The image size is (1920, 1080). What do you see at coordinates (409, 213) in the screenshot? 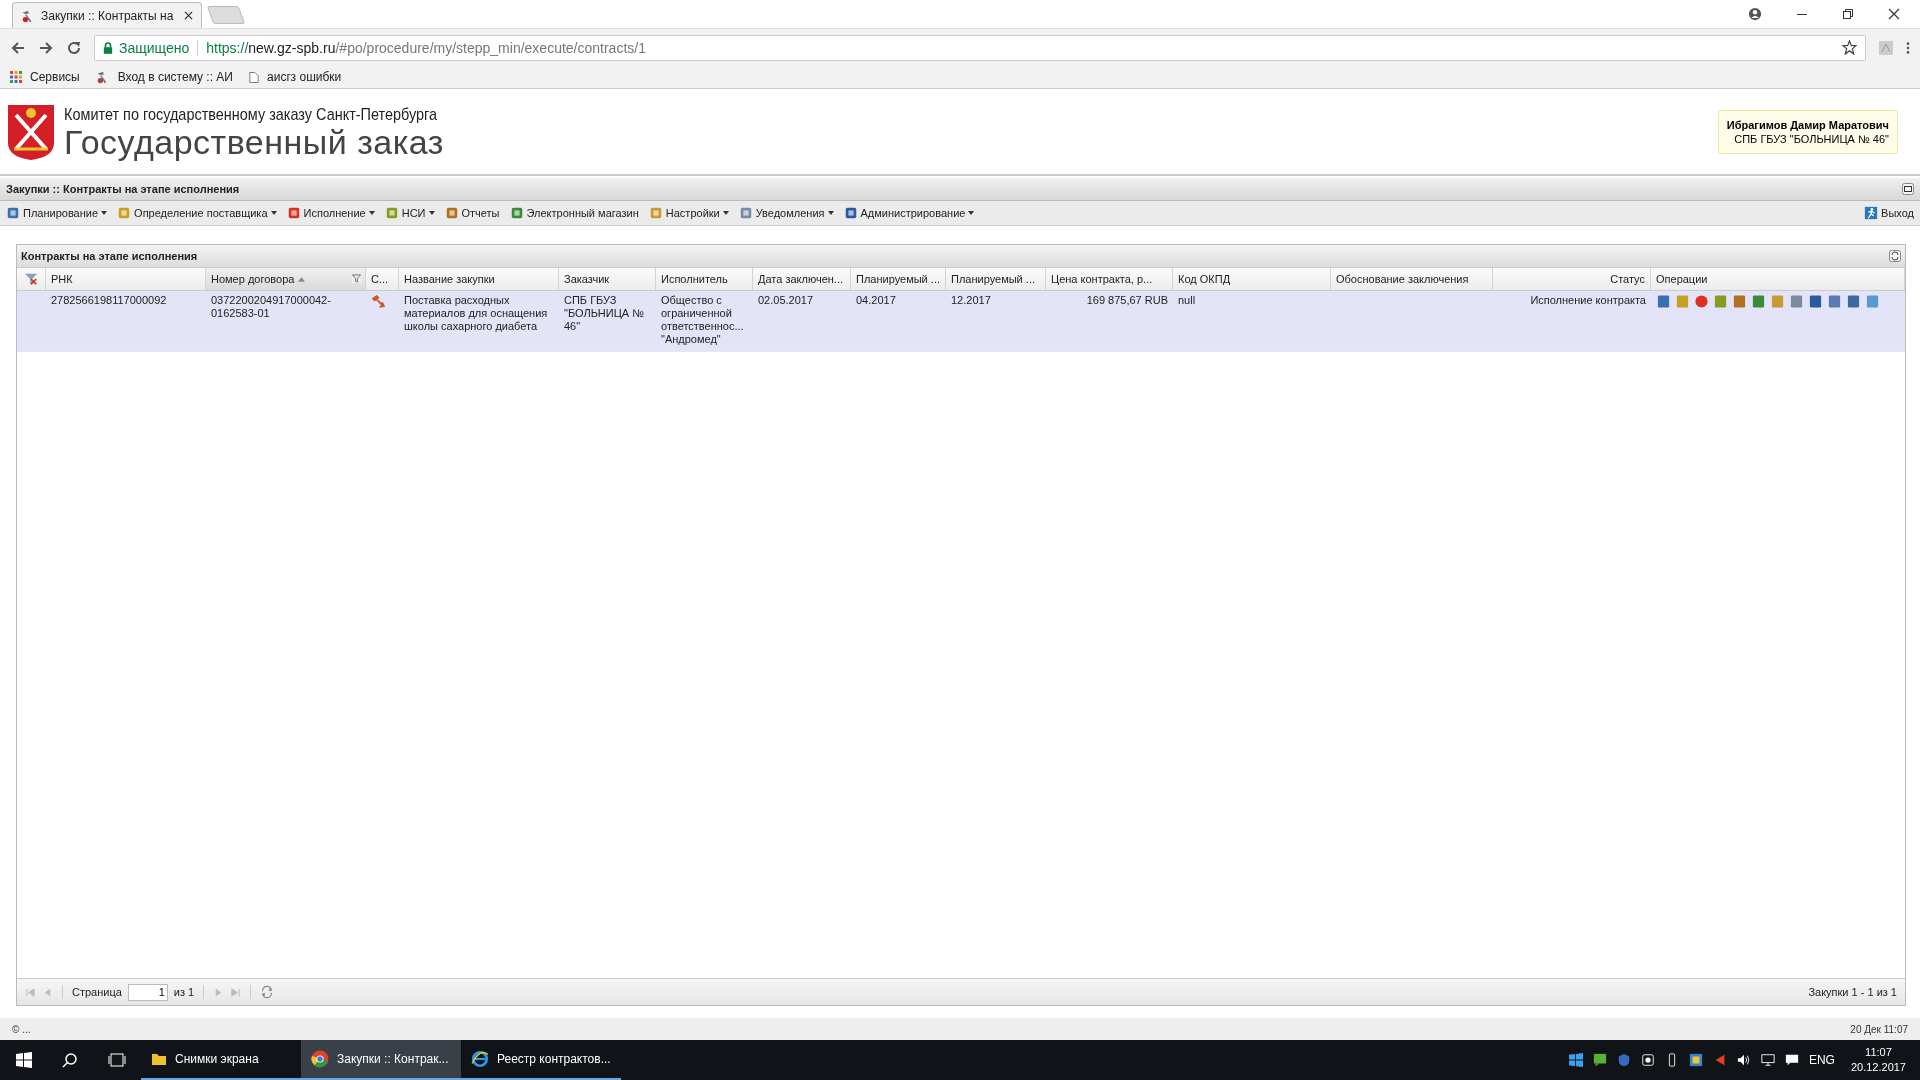
I see `menu-item: НСИ` at bounding box center [409, 213].